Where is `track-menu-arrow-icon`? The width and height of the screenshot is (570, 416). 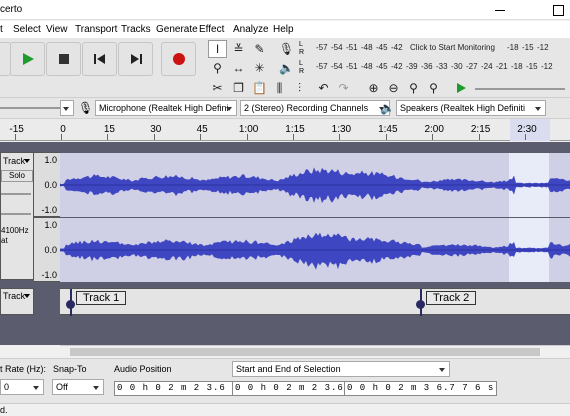
track-menu-arrow-icon is located at coordinates (27, 161).